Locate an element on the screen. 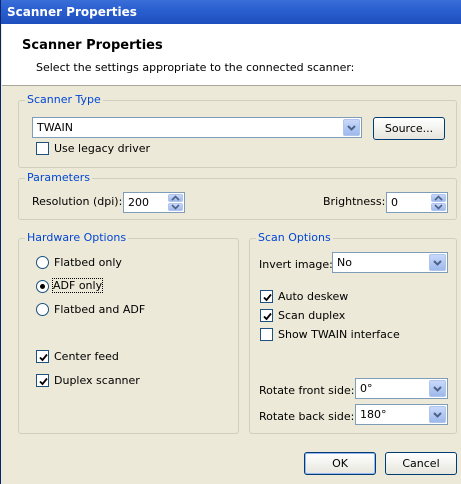 Image resolution: width=461 pixels, height=484 pixels. rotate-back-combo: 180° is located at coordinates (401, 414).